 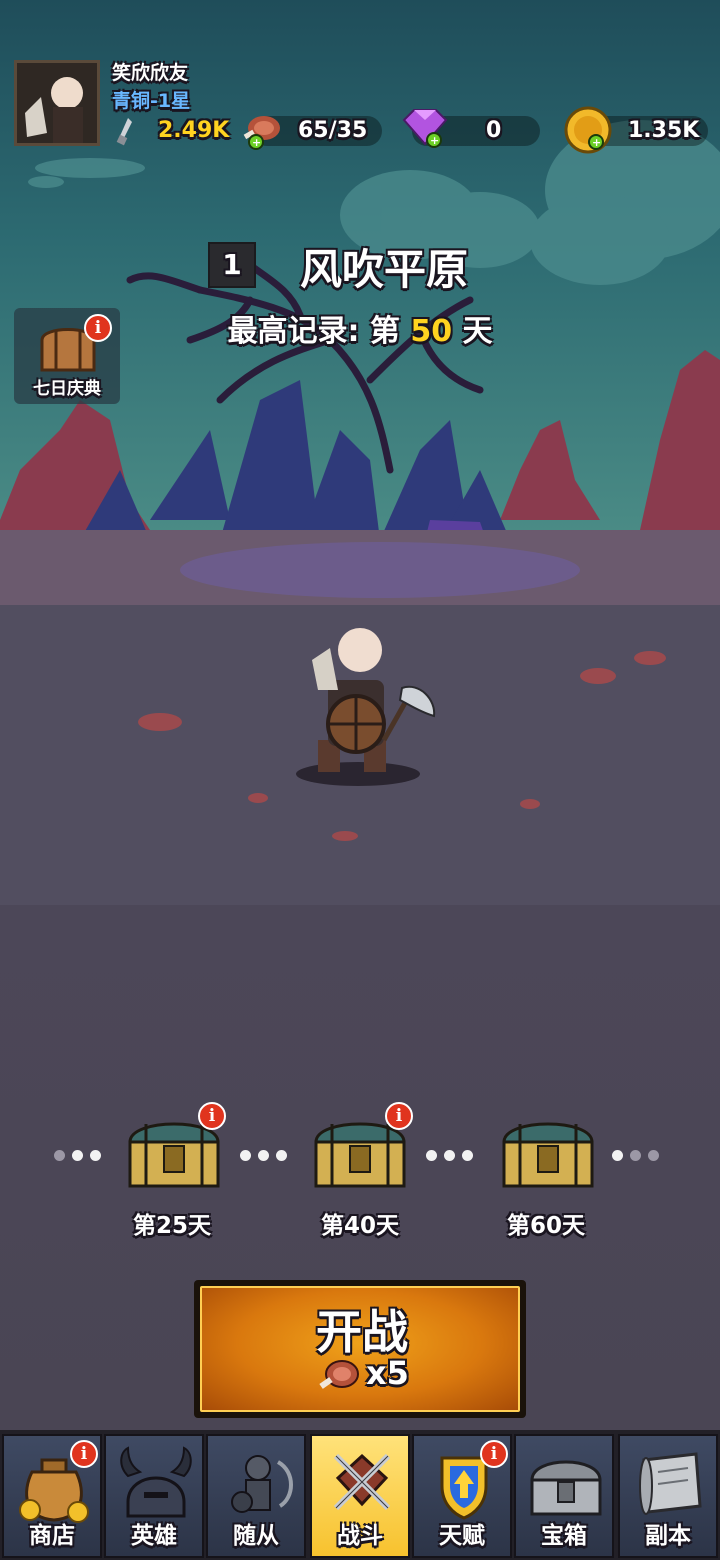 I want to click on battlefield-stones, so click(x=402, y=746).